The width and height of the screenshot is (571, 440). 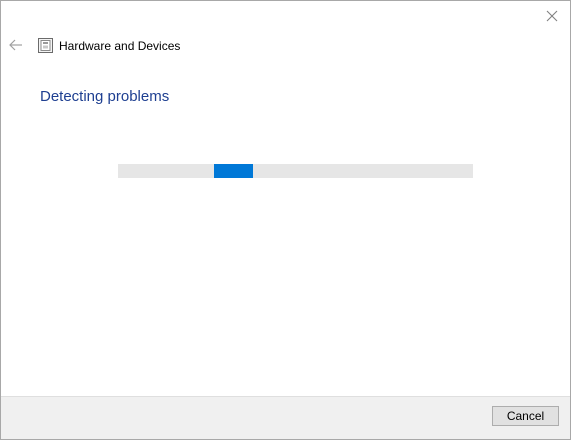 I want to click on page-heading: Detecting problems, so click(x=105, y=96).